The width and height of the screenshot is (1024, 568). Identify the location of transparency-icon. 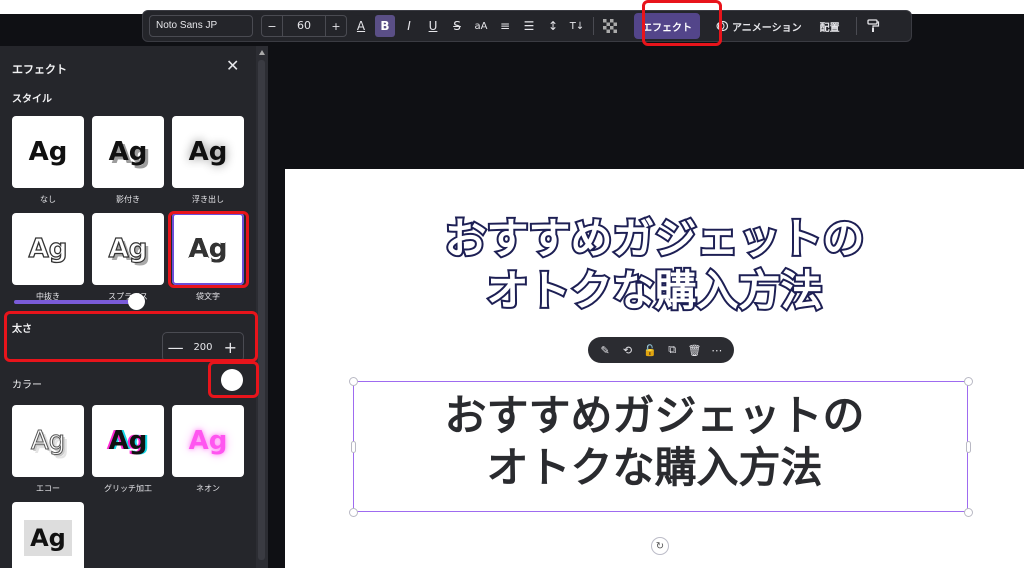
(610, 26).